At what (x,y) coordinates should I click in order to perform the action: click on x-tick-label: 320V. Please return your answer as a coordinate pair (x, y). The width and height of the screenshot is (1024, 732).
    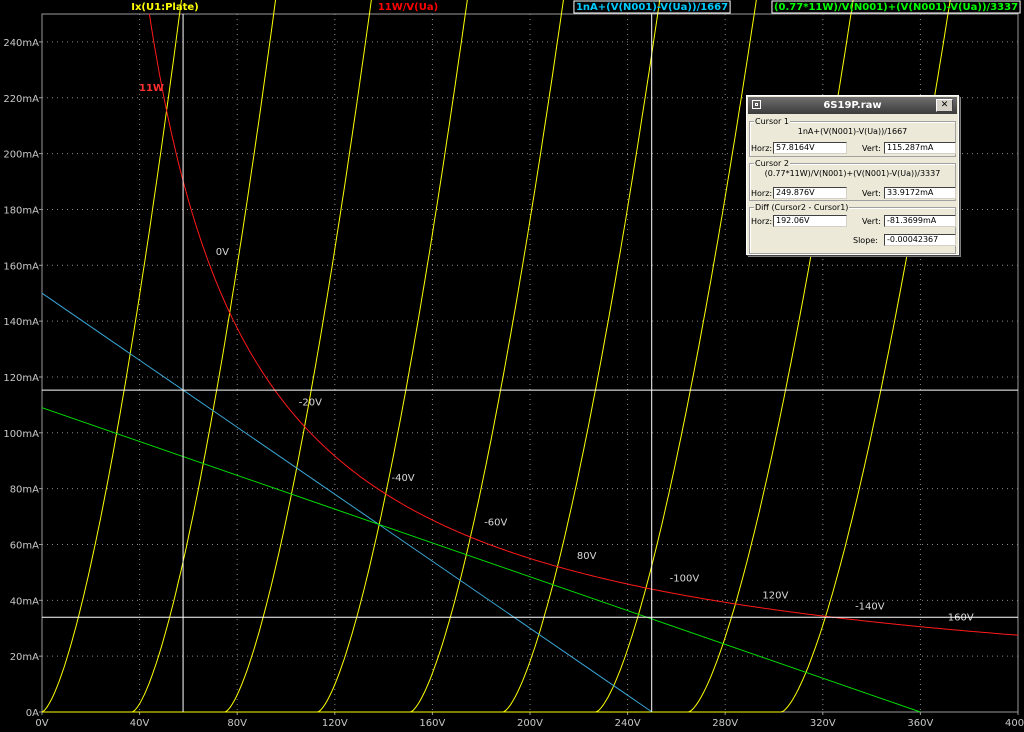
    Looking at the image, I should click on (823, 723).